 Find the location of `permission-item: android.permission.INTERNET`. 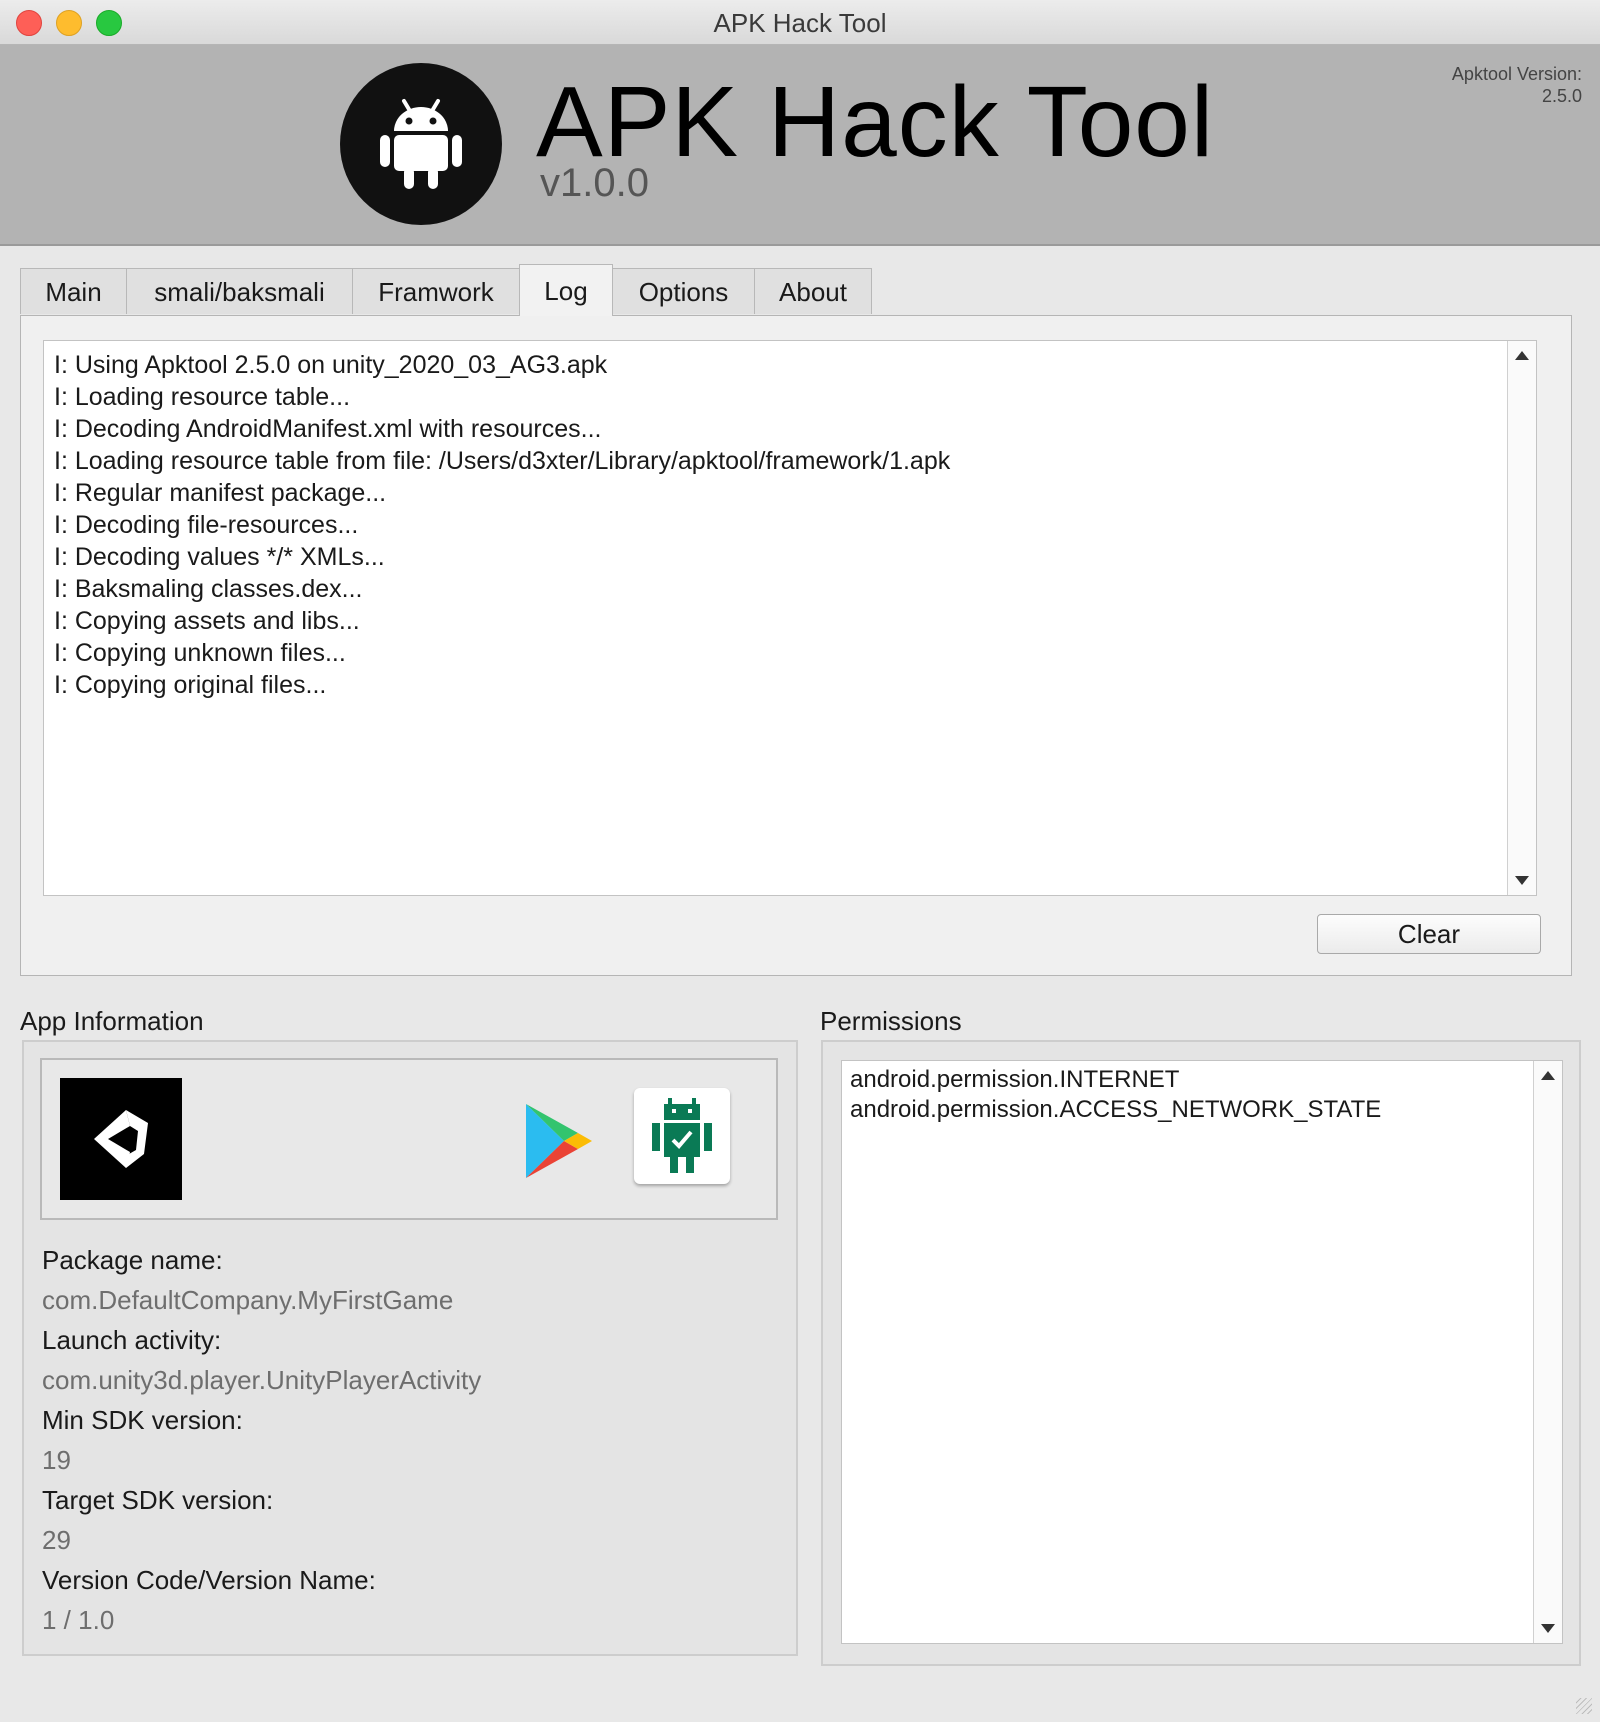

permission-item: android.permission.INTERNET is located at coordinates (1015, 1079).